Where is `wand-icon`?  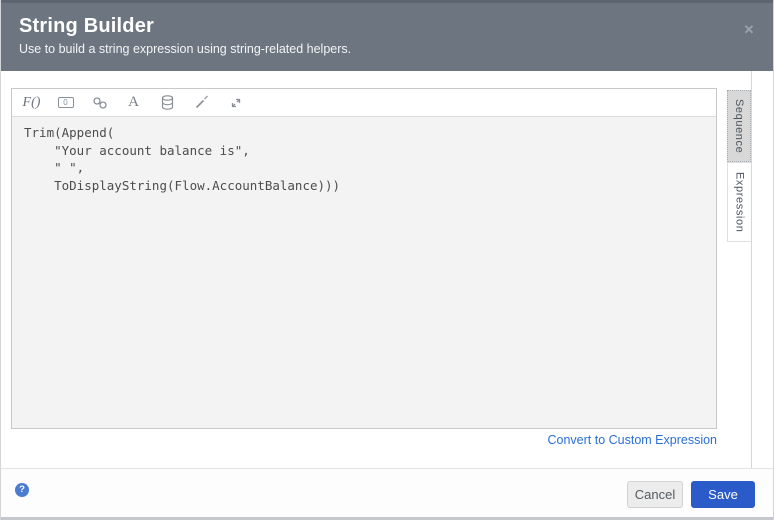 wand-icon is located at coordinates (201, 103).